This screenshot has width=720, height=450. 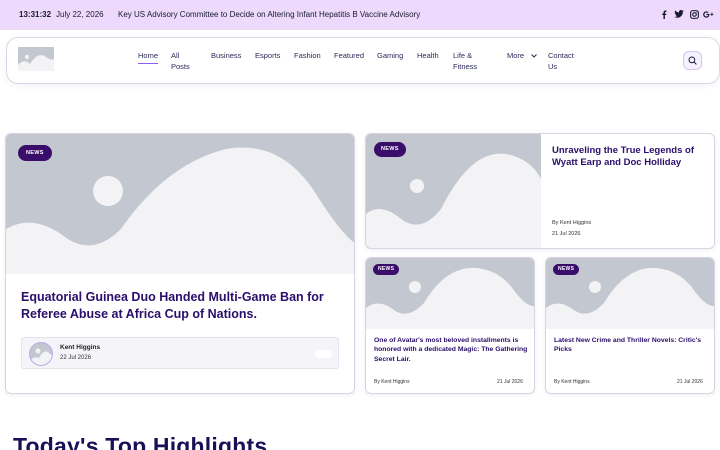 I want to click on author-box: Kent Higgins 22 Jul 2026, so click(x=180, y=353).